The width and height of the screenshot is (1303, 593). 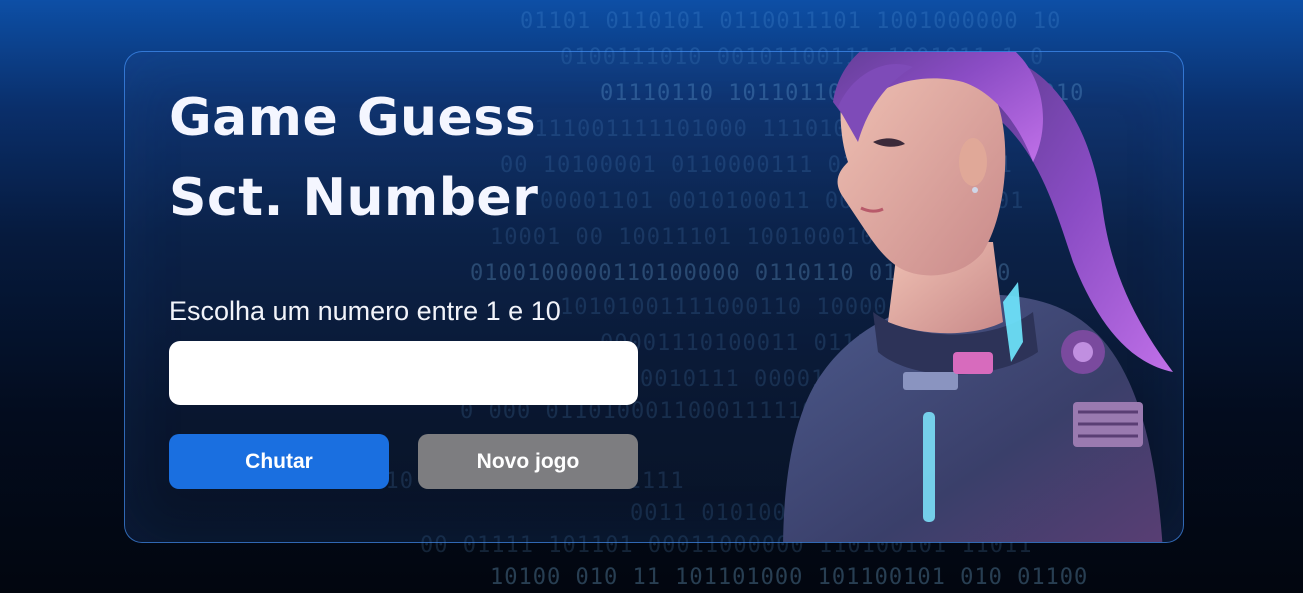 What do you see at coordinates (791, 21) in the screenshot?
I see `binary-line: 01101 0110101 0110011101 1001000000 10` at bounding box center [791, 21].